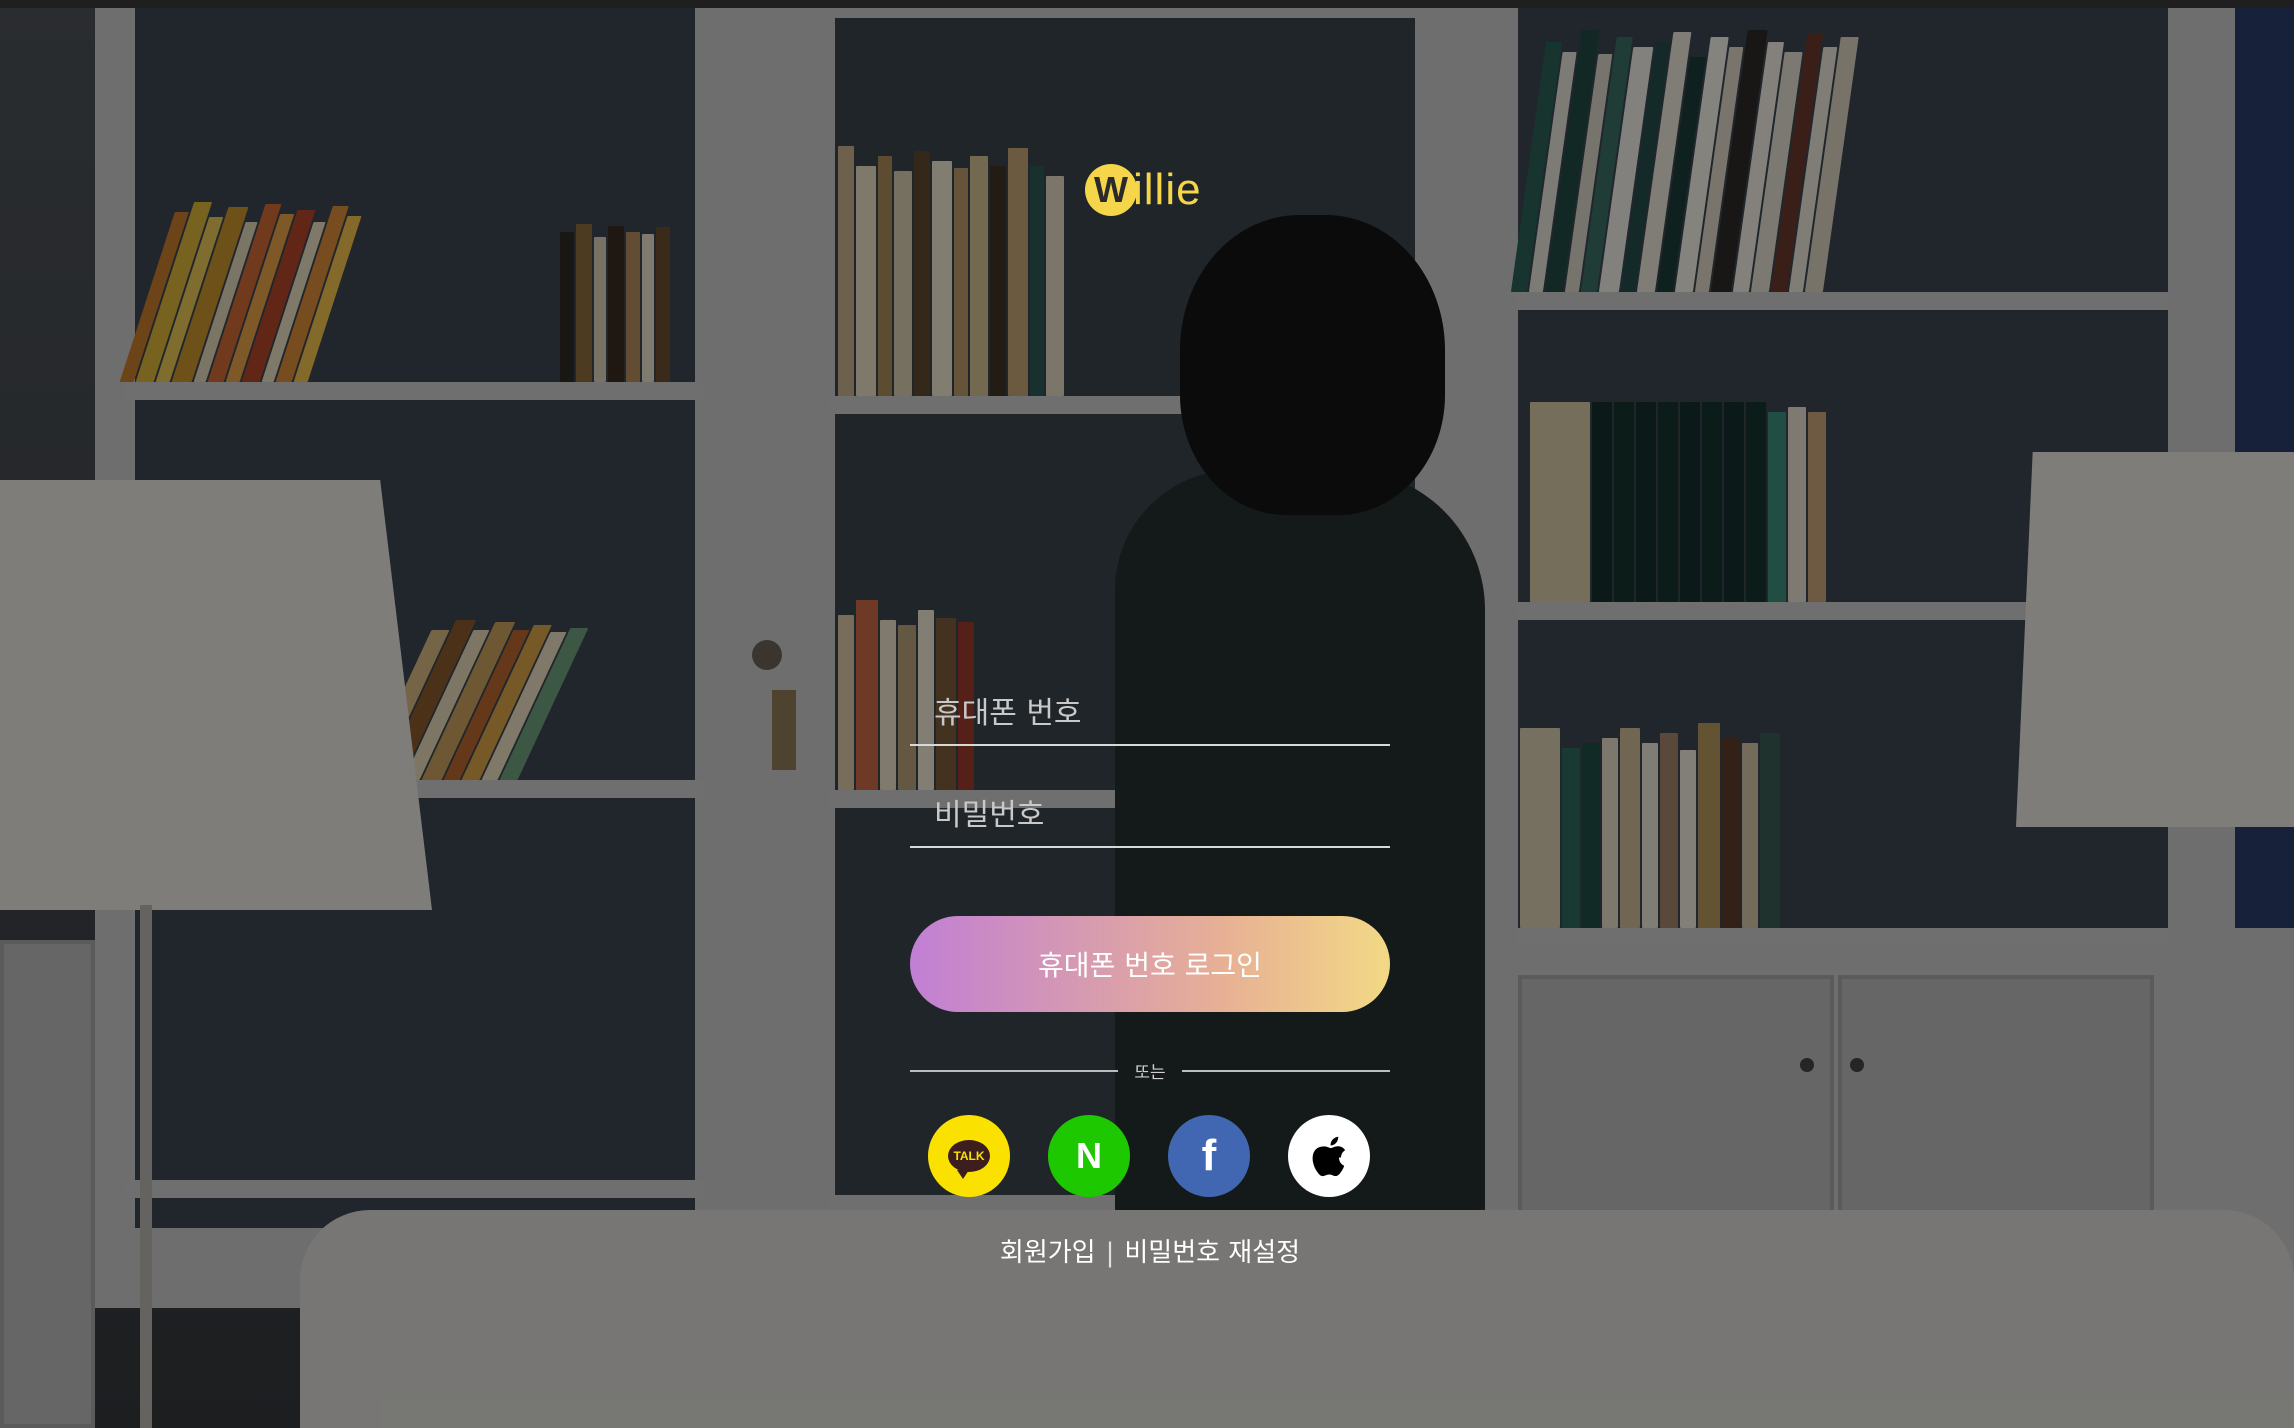  What do you see at coordinates (1150, 1071) in the screenshot?
I see `or-divider: 또는` at bounding box center [1150, 1071].